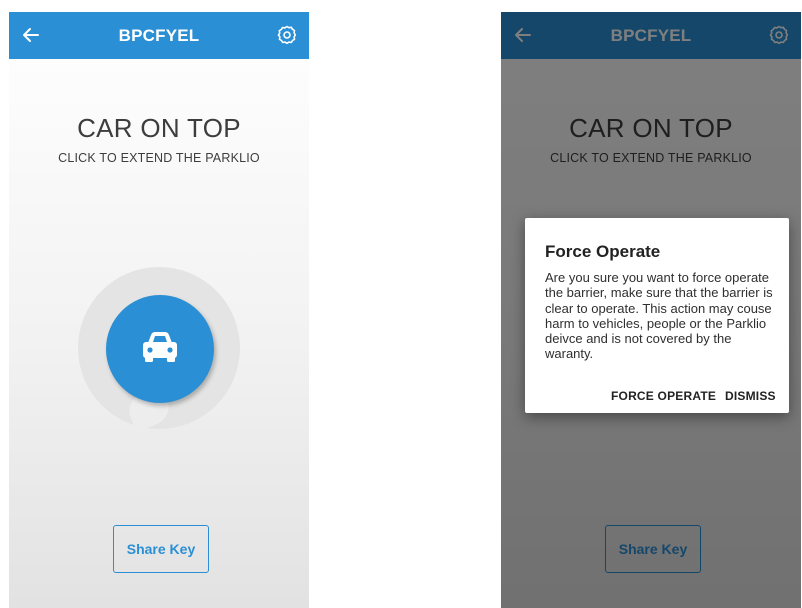  I want to click on force-operate-button: FORCE OPERATE, so click(663, 396).